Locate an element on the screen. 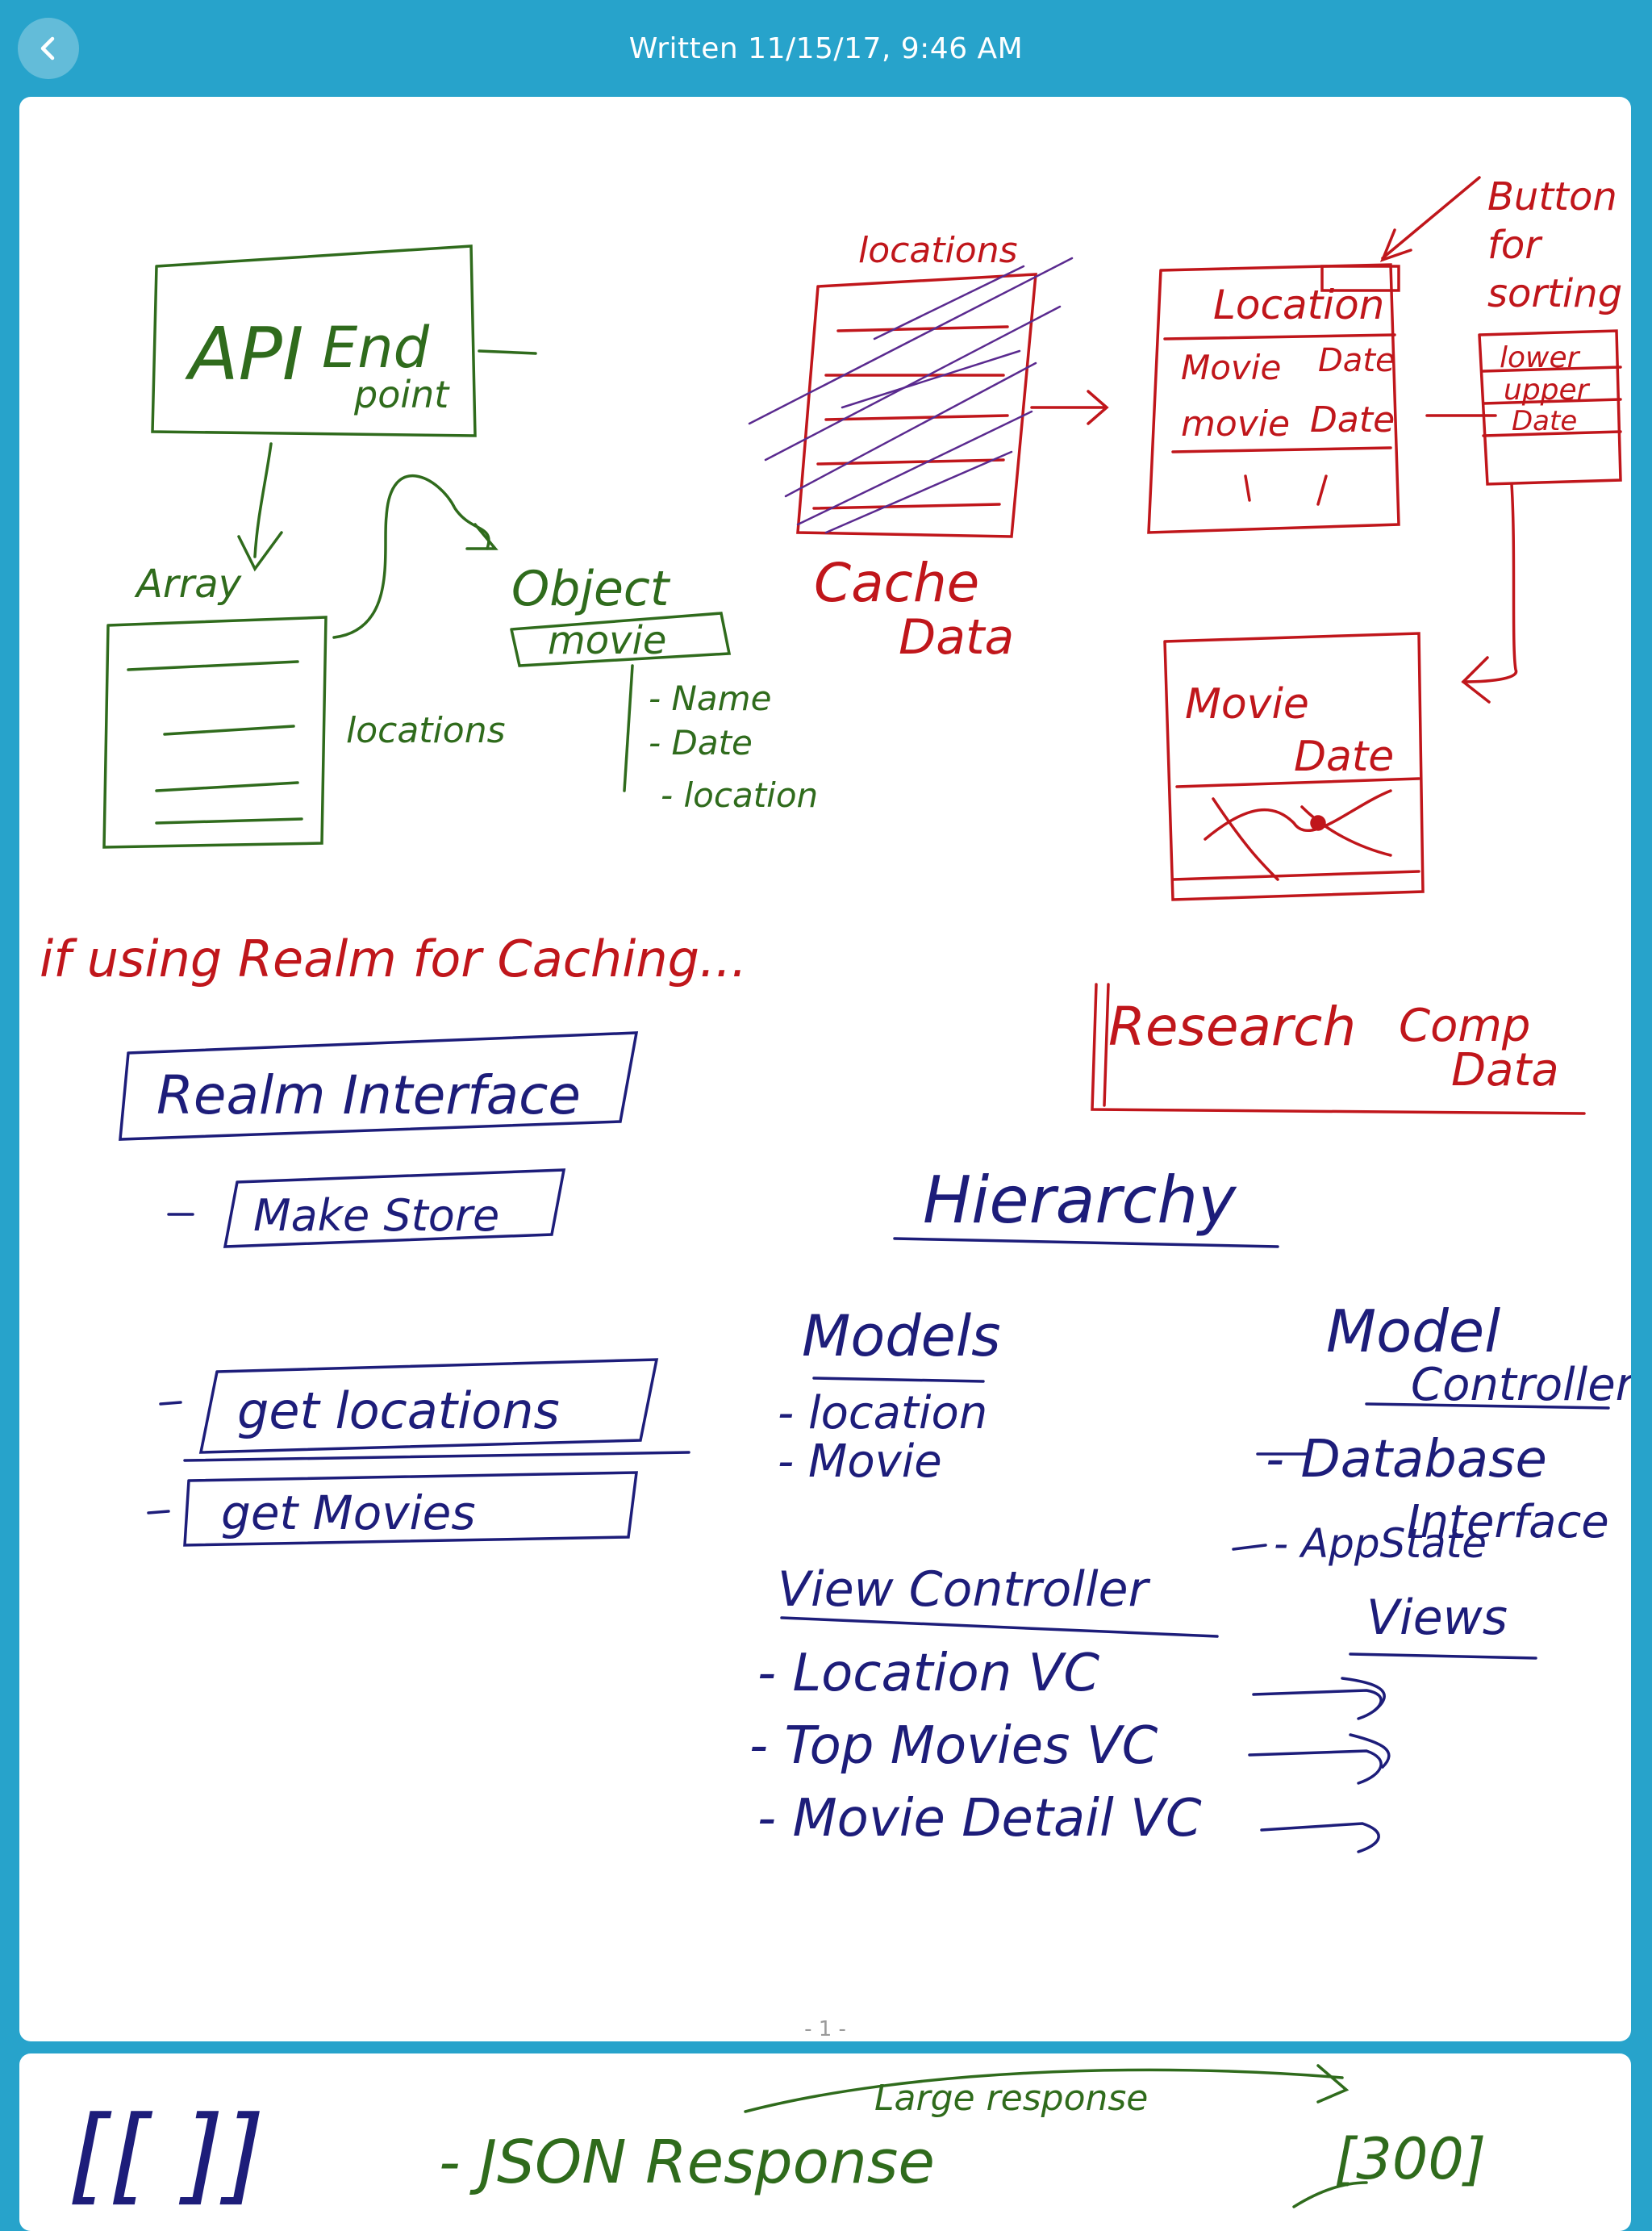 This screenshot has height=2231, width=1652. array-to-object-arrow is located at coordinates (411, 556).